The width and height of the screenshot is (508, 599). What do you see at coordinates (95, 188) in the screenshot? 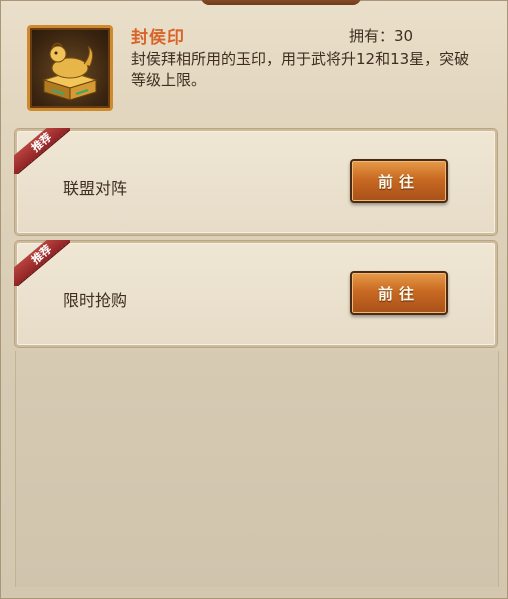
I see `source-label: 联盟对阵` at bounding box center [95, 188].